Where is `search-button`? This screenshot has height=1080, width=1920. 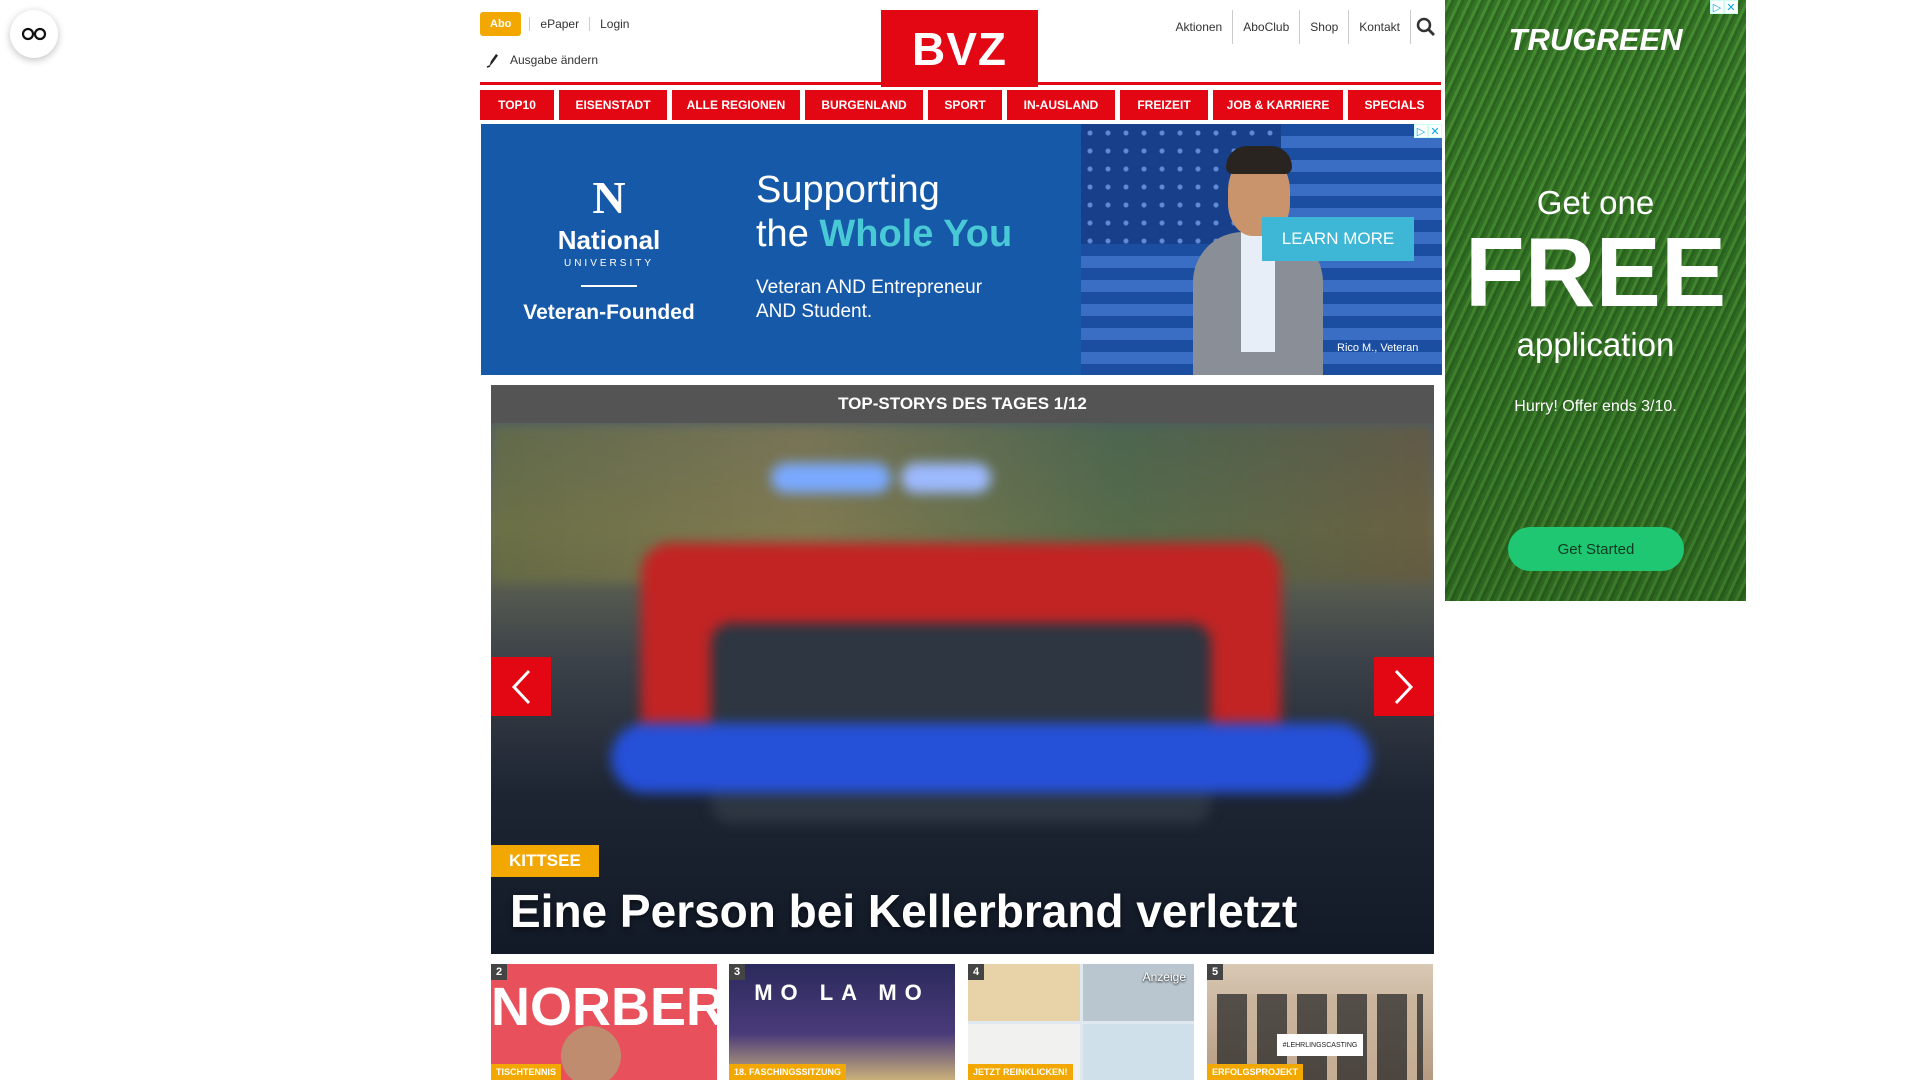
search-button is located at coordinates (1426, 27).